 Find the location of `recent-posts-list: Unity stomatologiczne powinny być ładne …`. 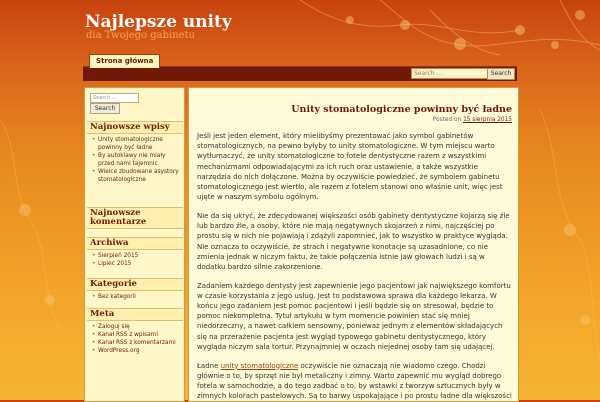

recent-posts-list: Unity stomatologiczne powinny być ładne … is located at coordinates (134, 160).